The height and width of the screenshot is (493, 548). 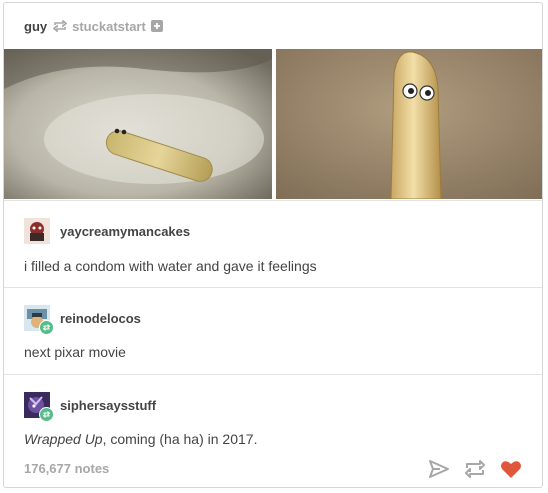 I want to click on note-byline: siphersaysstuff, so click(x=90, y=407).